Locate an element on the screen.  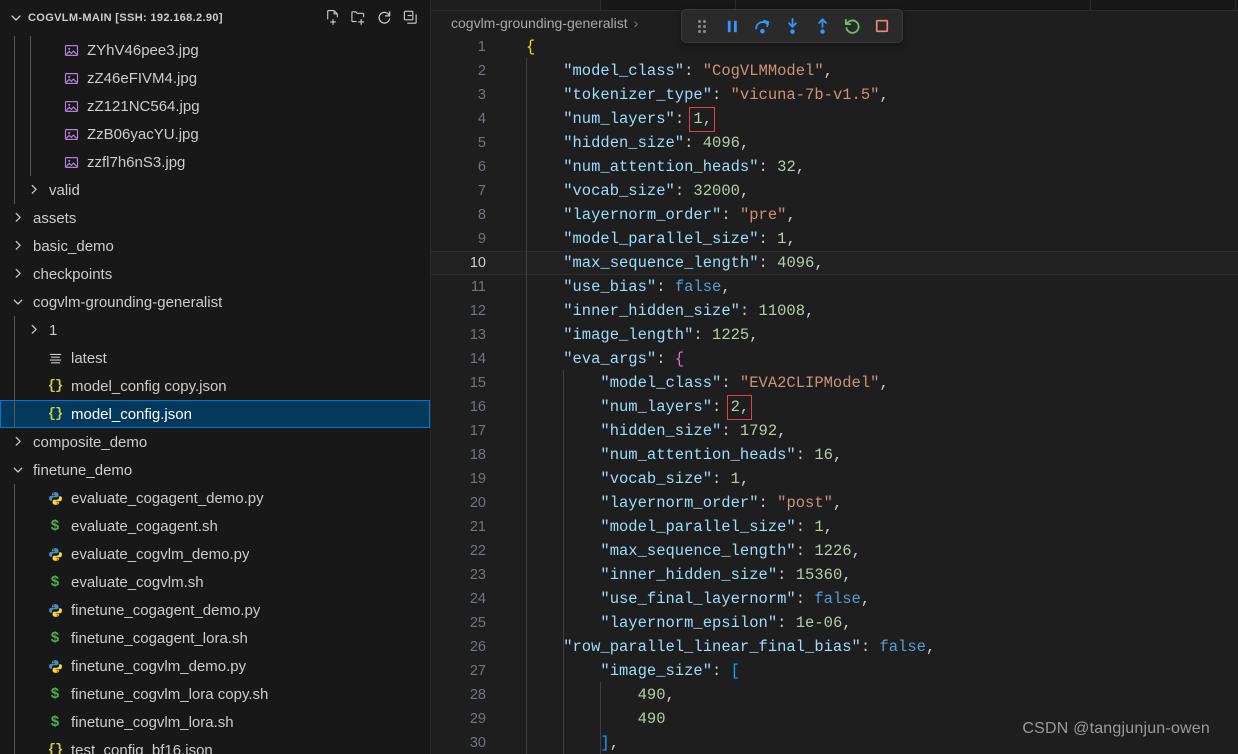
code-line: 11 "use_bias": false, is located at coordinates (834, 287).